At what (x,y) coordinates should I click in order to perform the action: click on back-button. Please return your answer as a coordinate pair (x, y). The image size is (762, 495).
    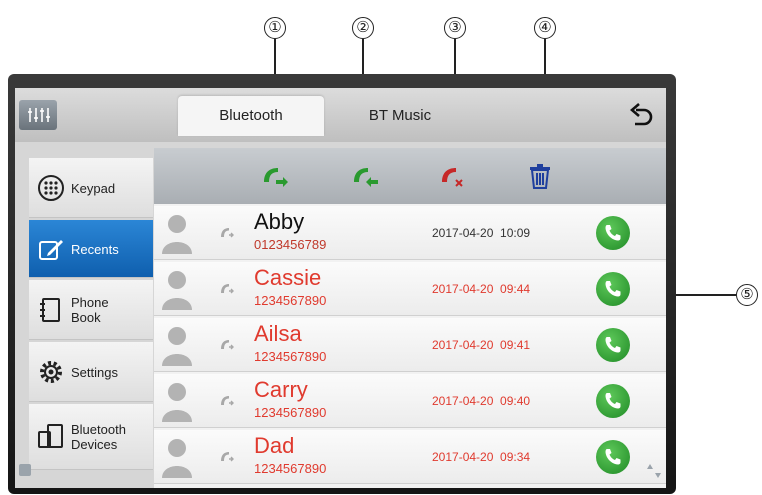
    Looking at the image, I should click on (643, 115).